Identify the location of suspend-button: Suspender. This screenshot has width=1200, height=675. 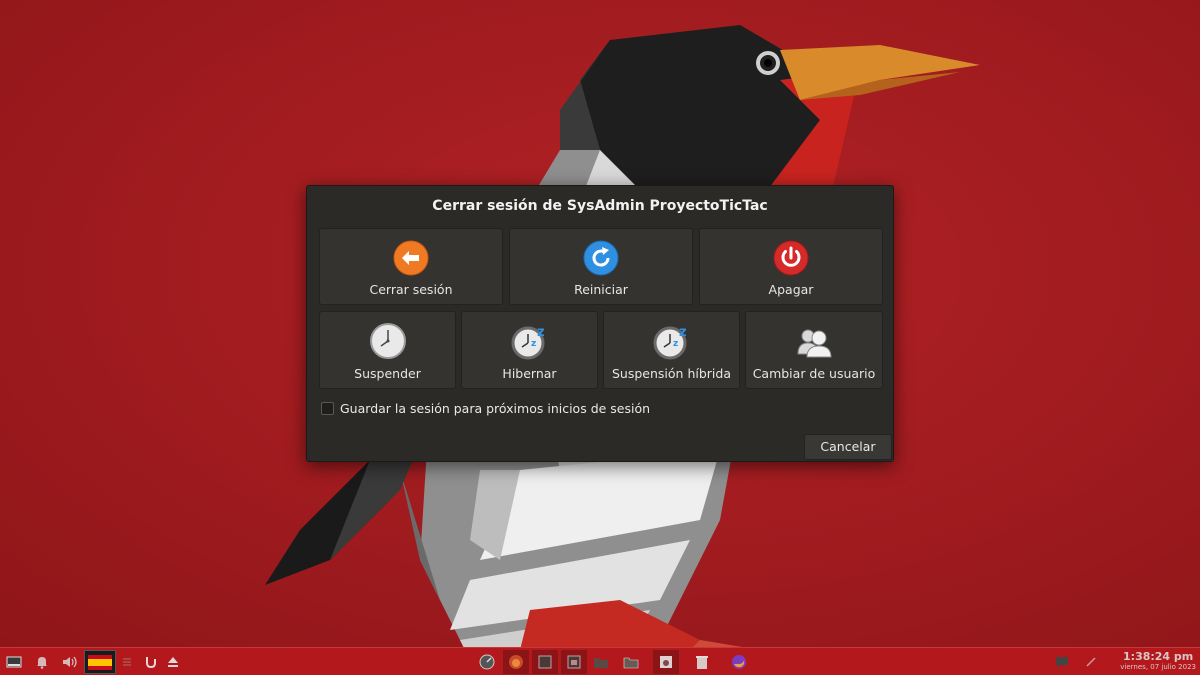
(387, 350).